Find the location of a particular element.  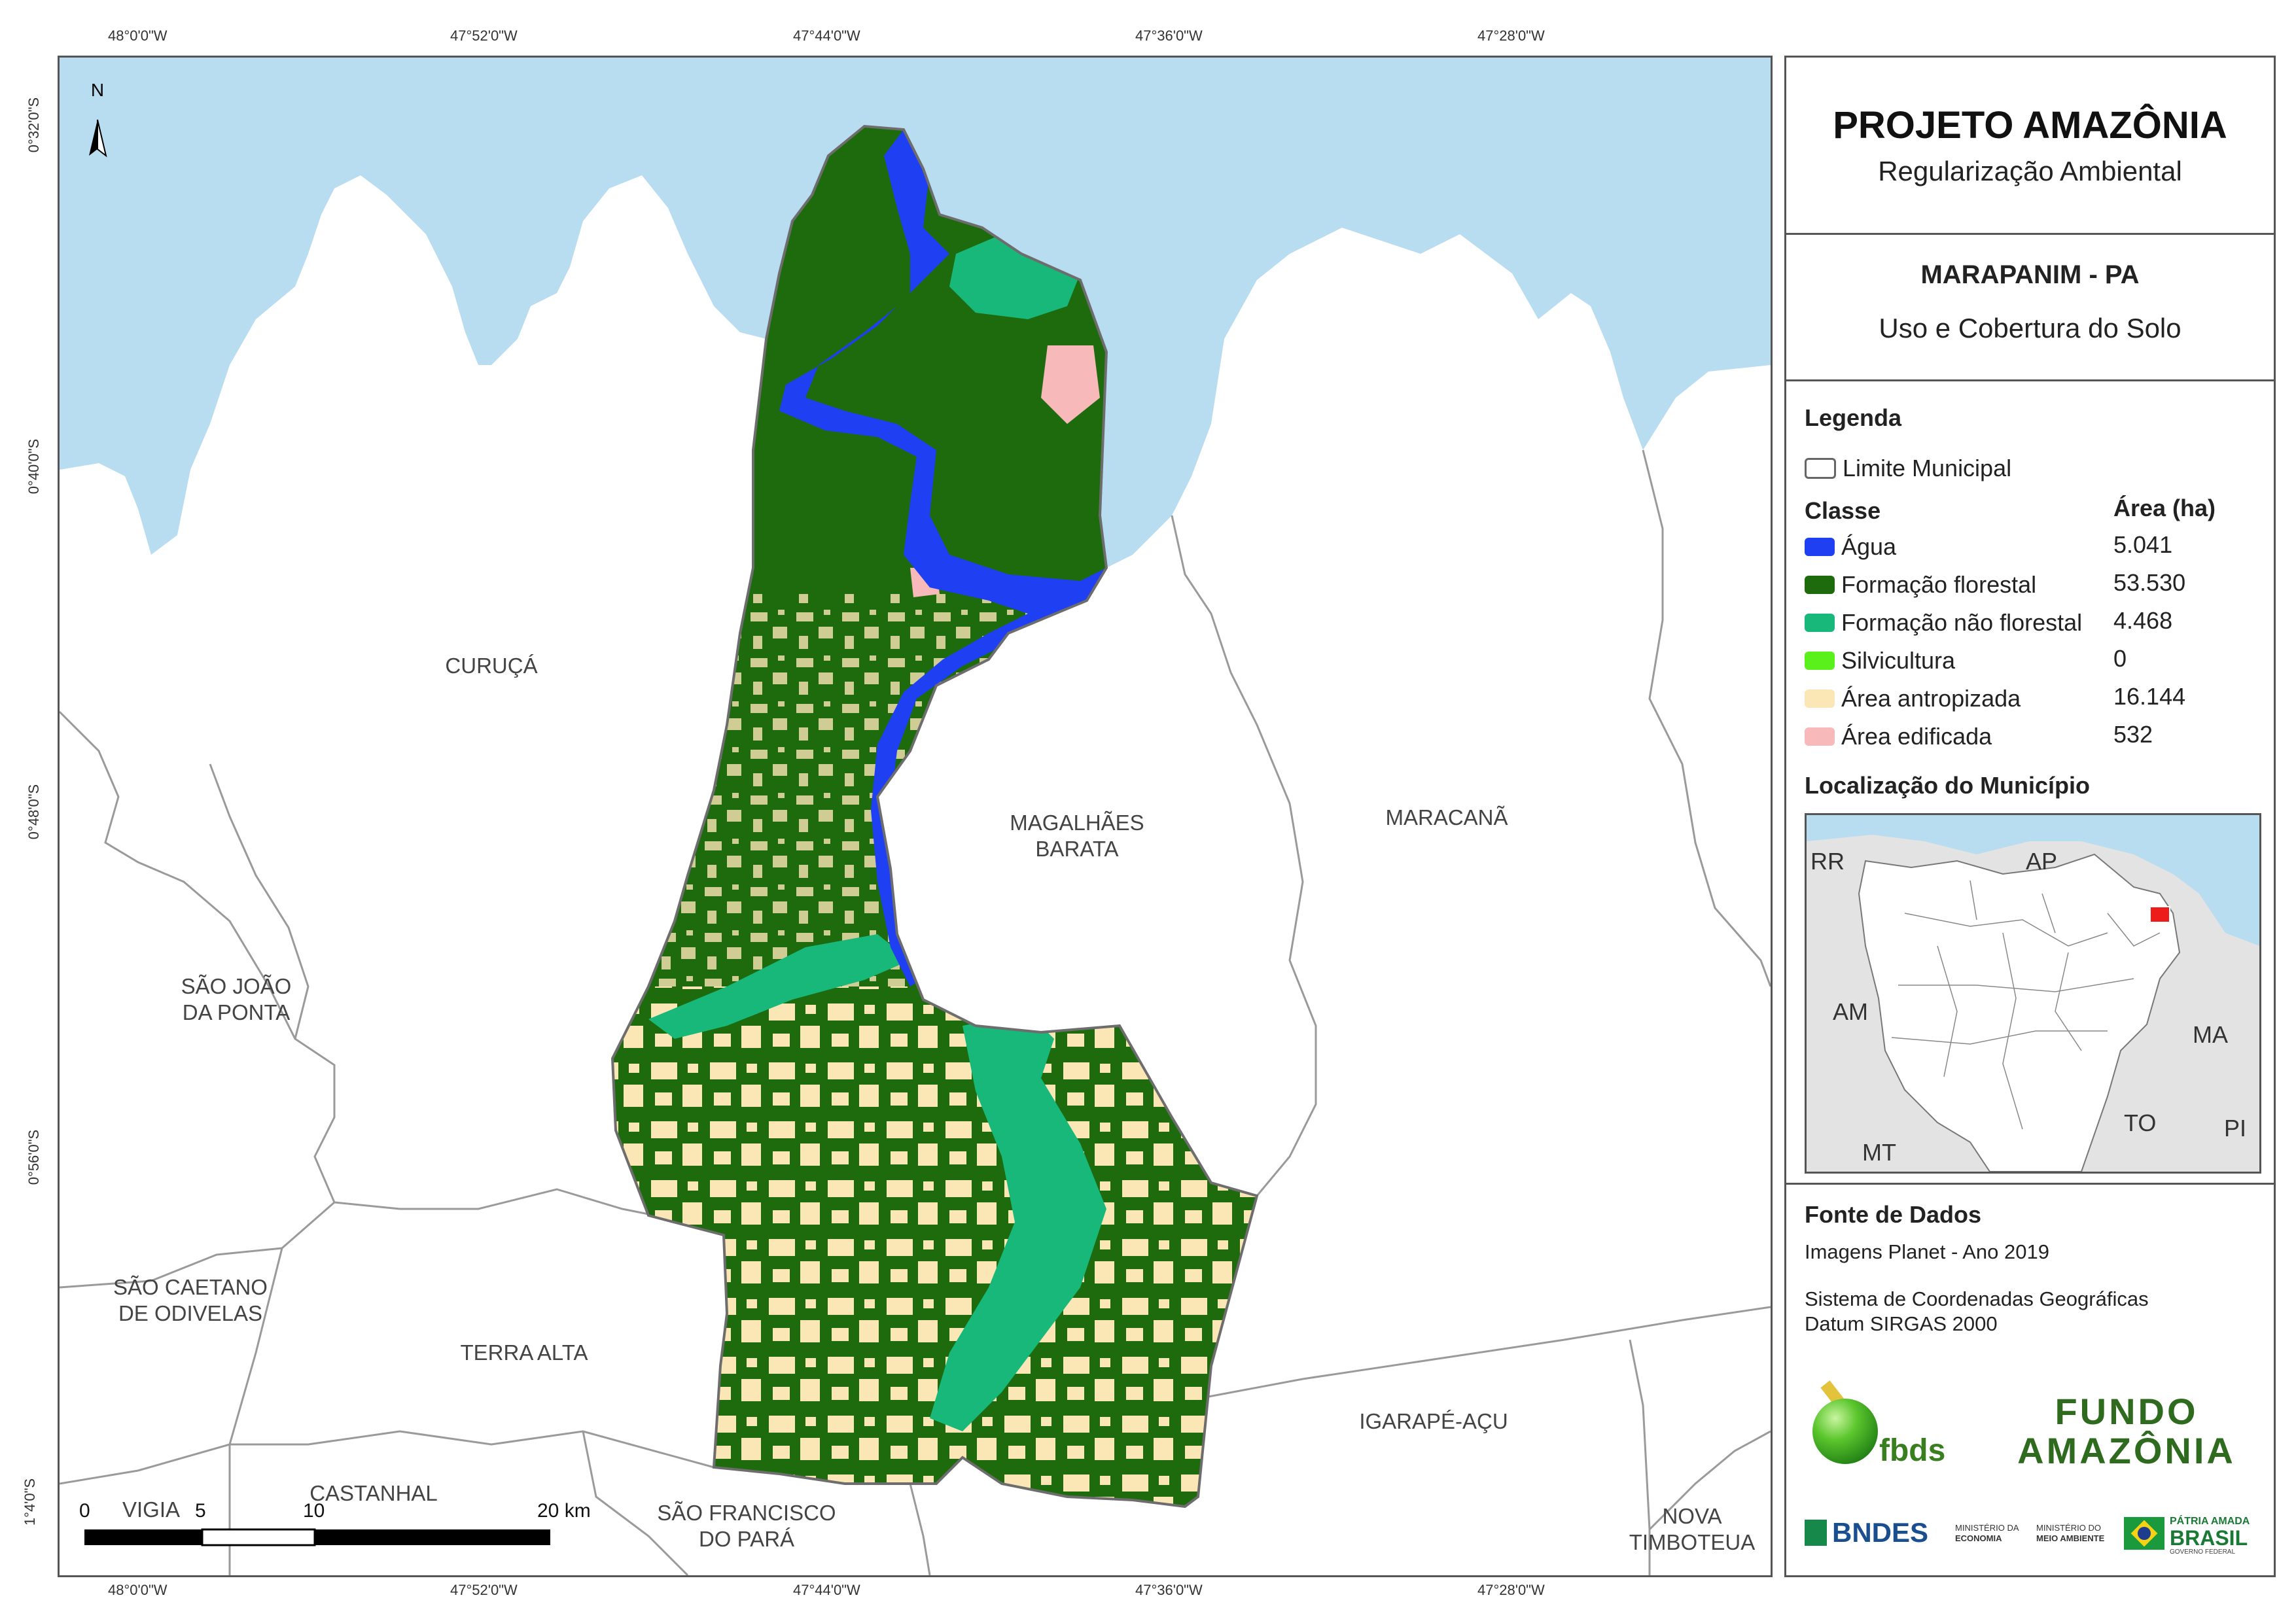

label-nova-line2: TIMBOTEUA is located at coordinates (1692, 1542).